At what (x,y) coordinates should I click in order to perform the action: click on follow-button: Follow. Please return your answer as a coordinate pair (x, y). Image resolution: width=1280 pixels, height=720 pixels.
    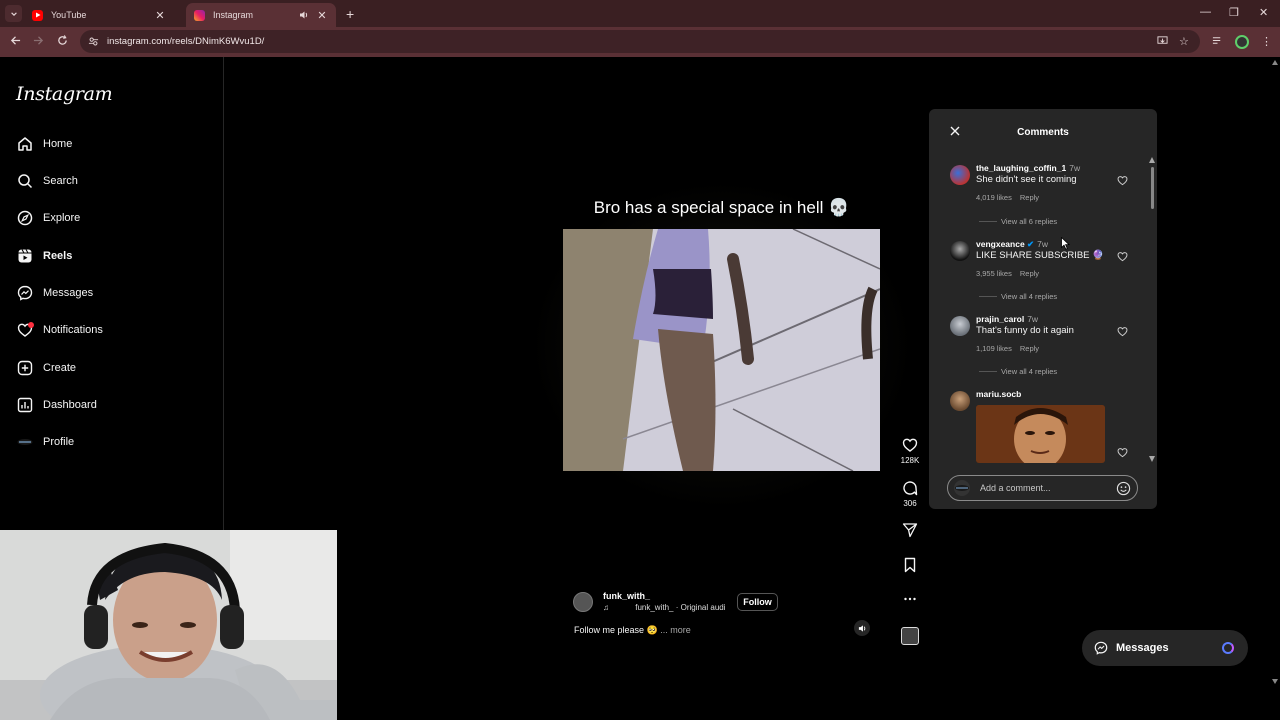
    Looking at the image, I should click on (757, 602).